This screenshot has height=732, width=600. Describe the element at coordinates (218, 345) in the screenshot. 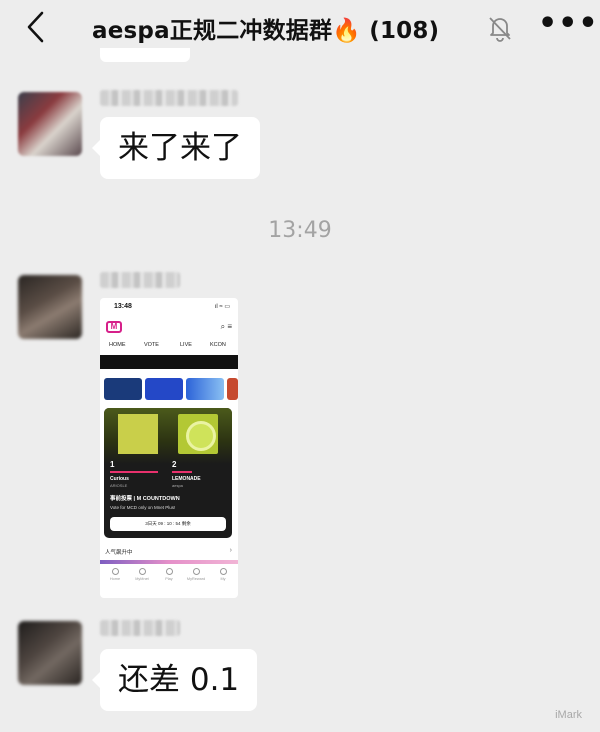

I see `nav-kcon: KCON` at that location.